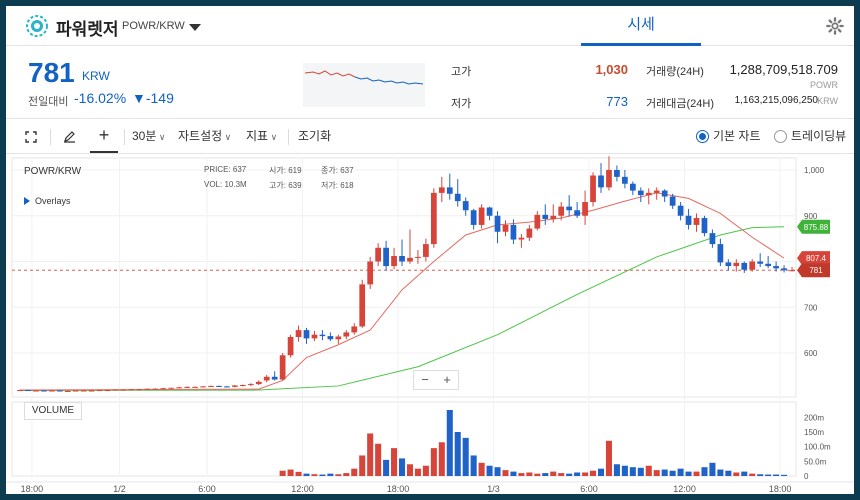 The width and height of the screenshot is (860, 500). I want to click on mini-price-chart, so click(364, 85).